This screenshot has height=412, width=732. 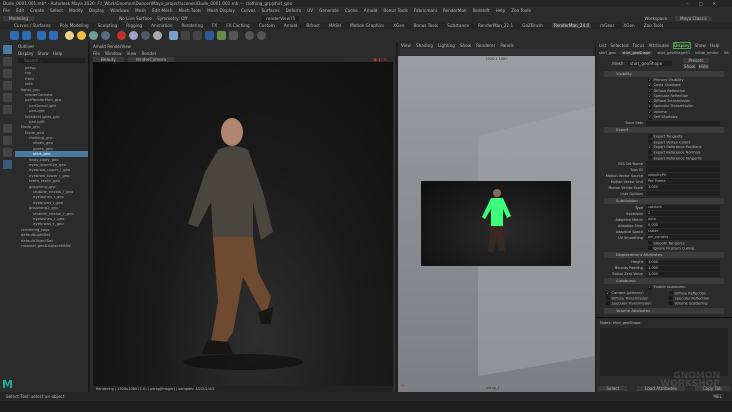 What do you see at coordinates (682, 45) in the screenshot?
I see `attr-menu-item: Display` at bounding box center [682, 45].